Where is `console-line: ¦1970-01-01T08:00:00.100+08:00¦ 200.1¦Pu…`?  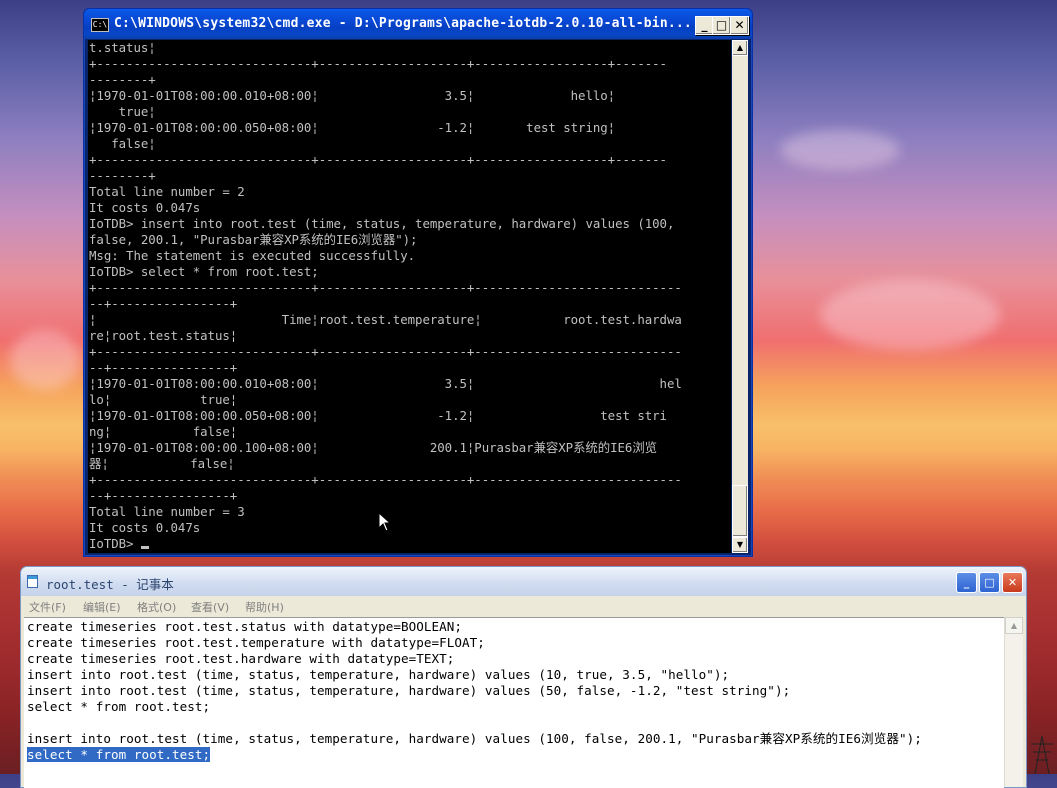 console-line: ¦1970-01-01T08:00:00.100+08:00¦ 200.1¦Pu… is located at coordinates (373, 447).